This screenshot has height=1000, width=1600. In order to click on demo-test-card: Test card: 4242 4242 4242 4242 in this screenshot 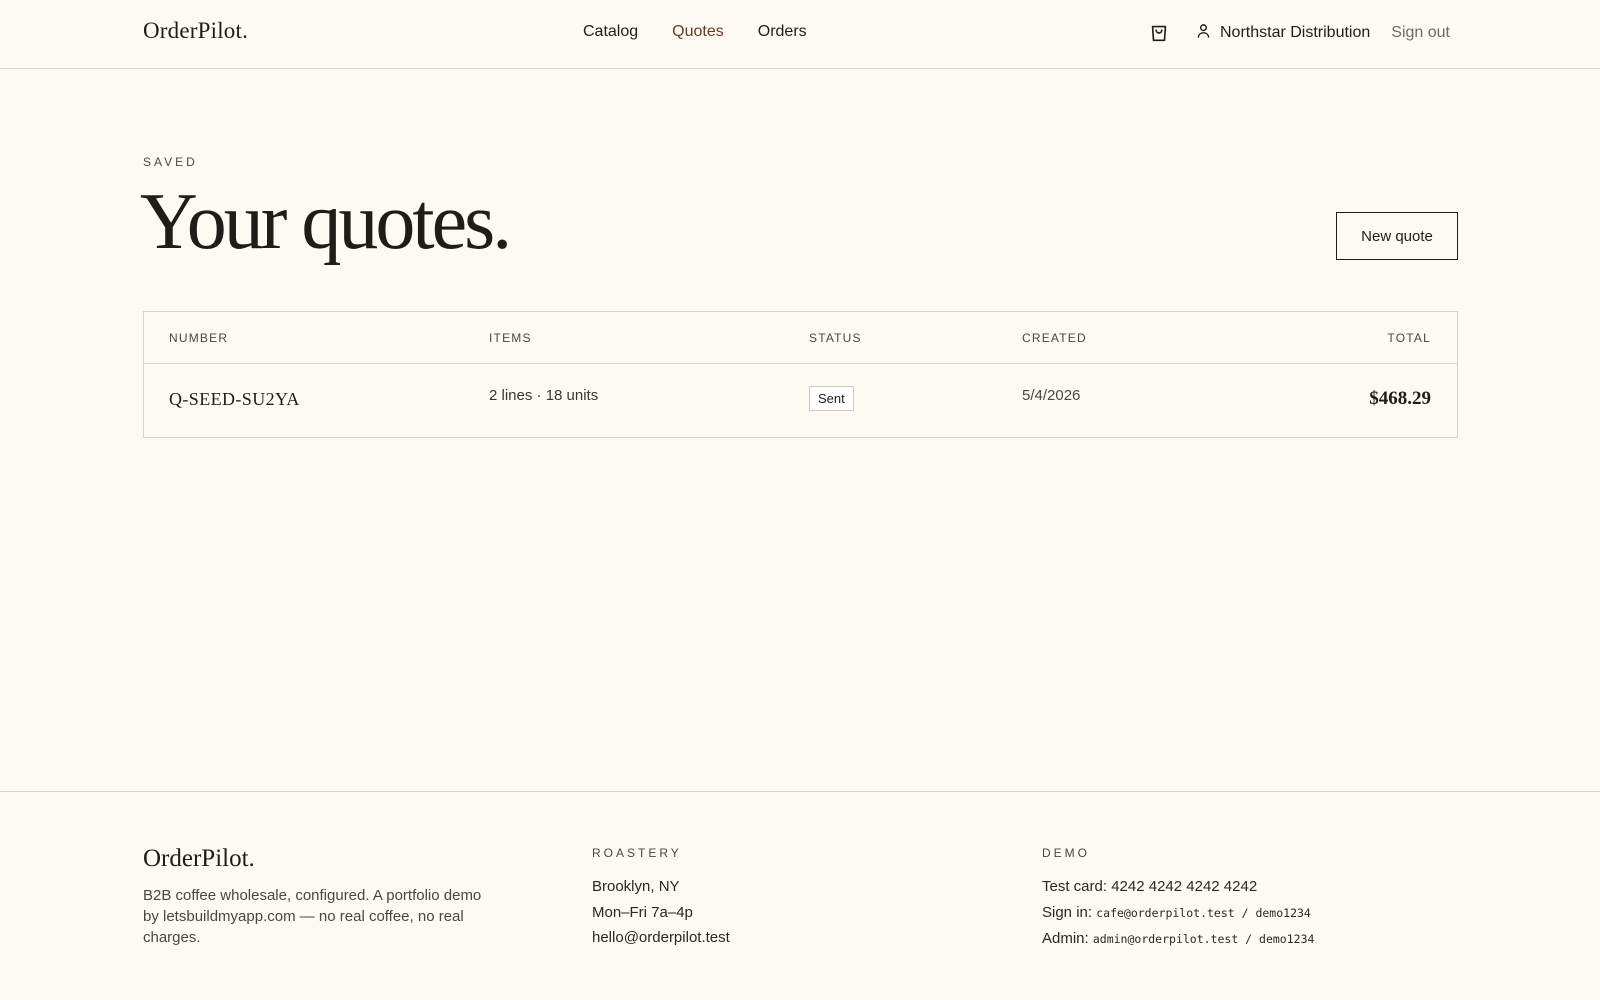, I will do `click(1150, 886)`.